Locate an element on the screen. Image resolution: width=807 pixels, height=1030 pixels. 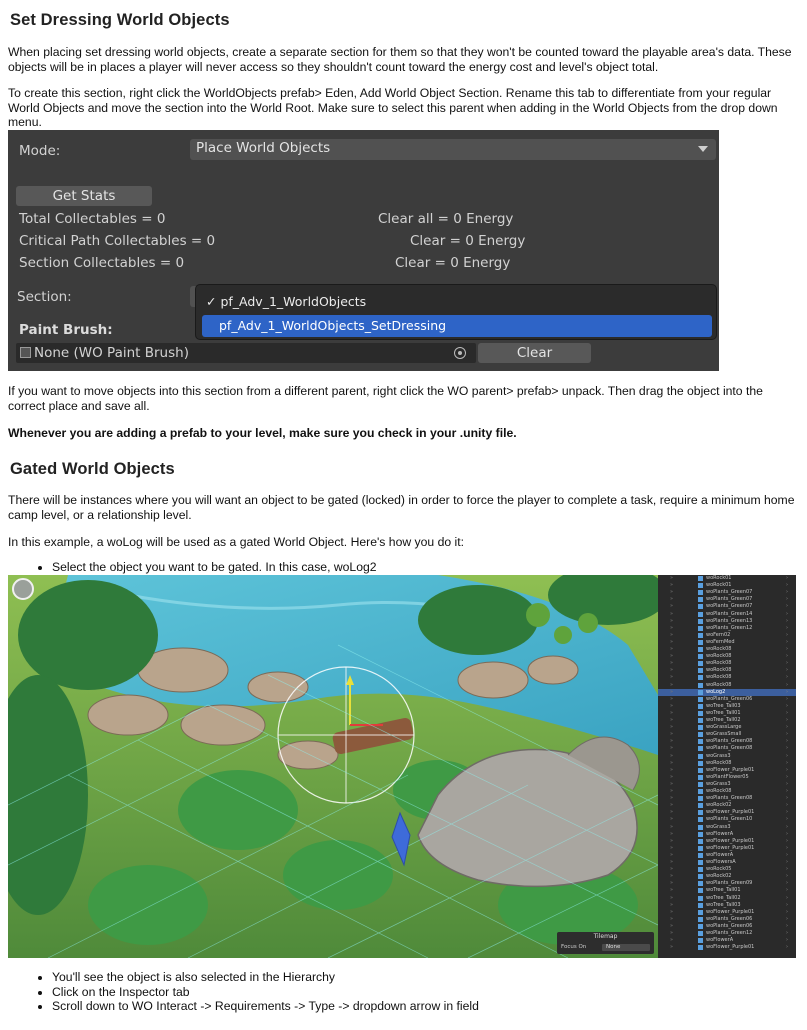
focus-on-value: None is located at coordinates (613, 947).